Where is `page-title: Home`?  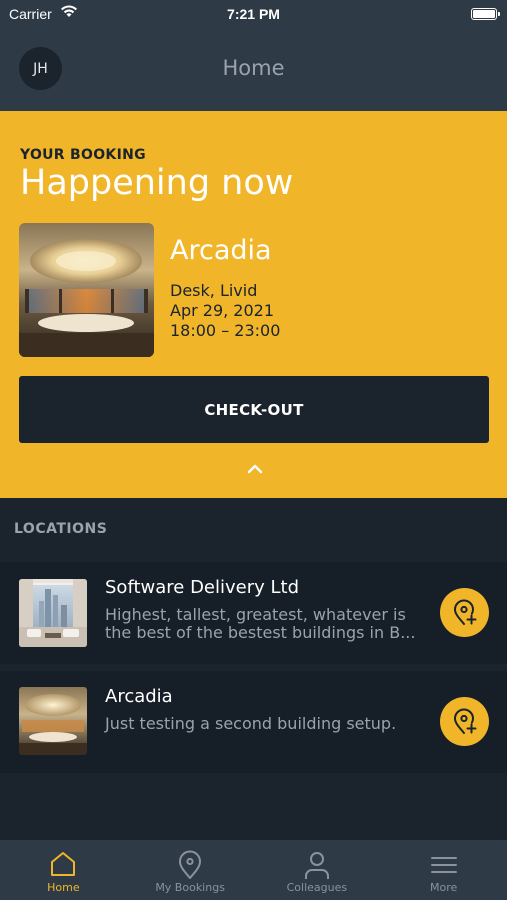
page-title: Home is located at coordinates (253, 68).